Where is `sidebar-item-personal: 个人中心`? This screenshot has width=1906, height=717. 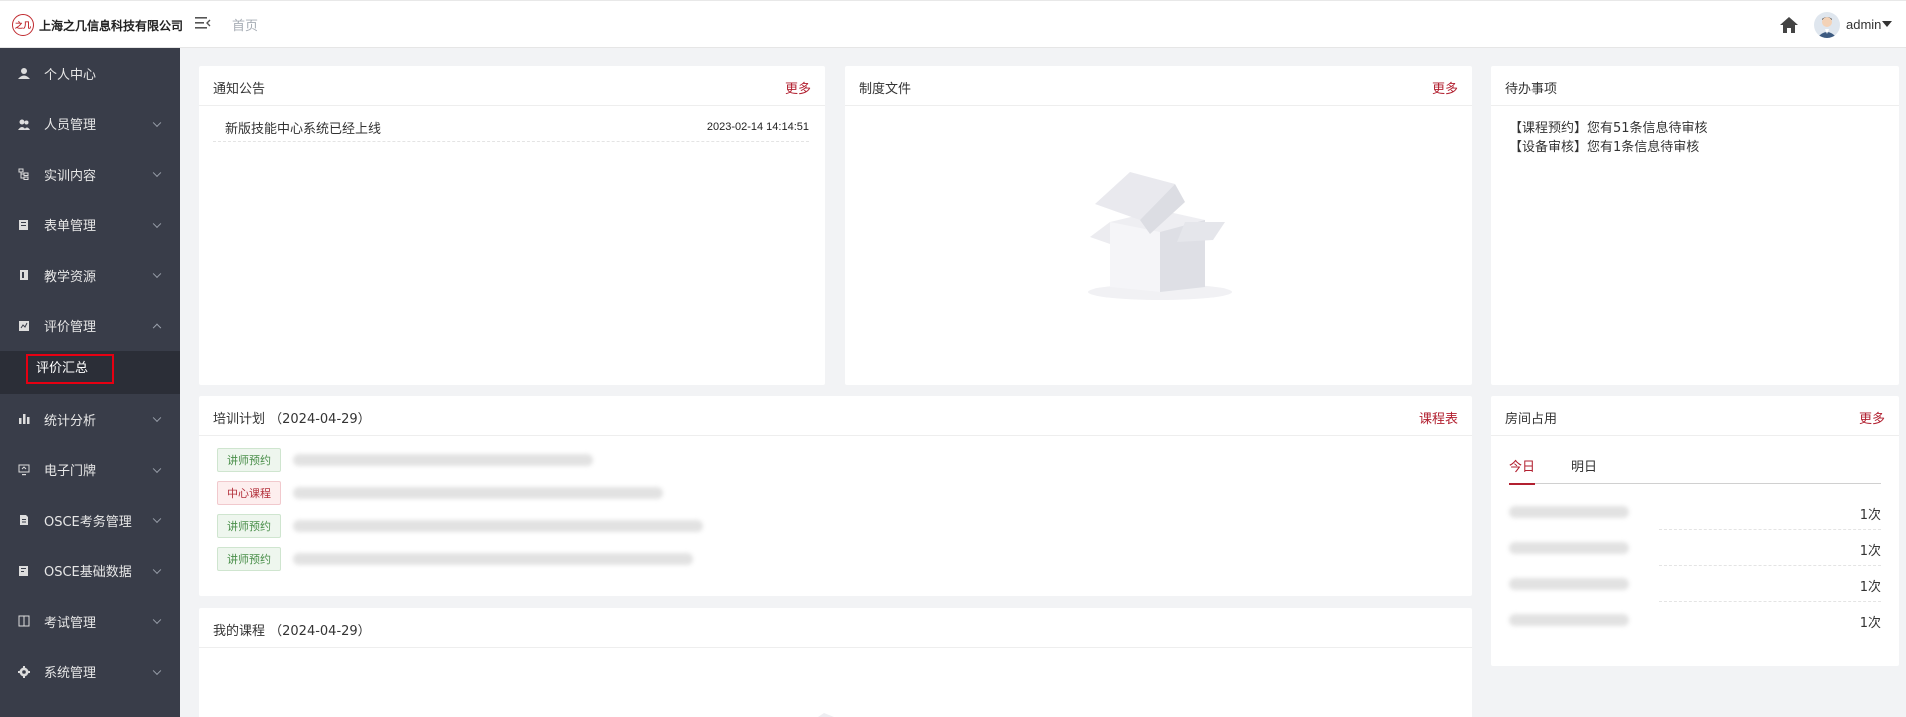 sidebar-item-personal: 个人中心 is located at coordinates (90, 73).